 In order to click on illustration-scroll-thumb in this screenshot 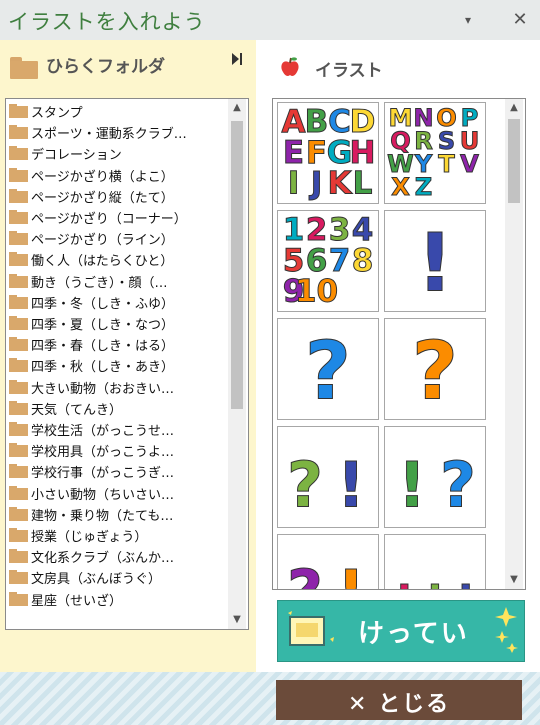, I will do `click(514, 161)`.